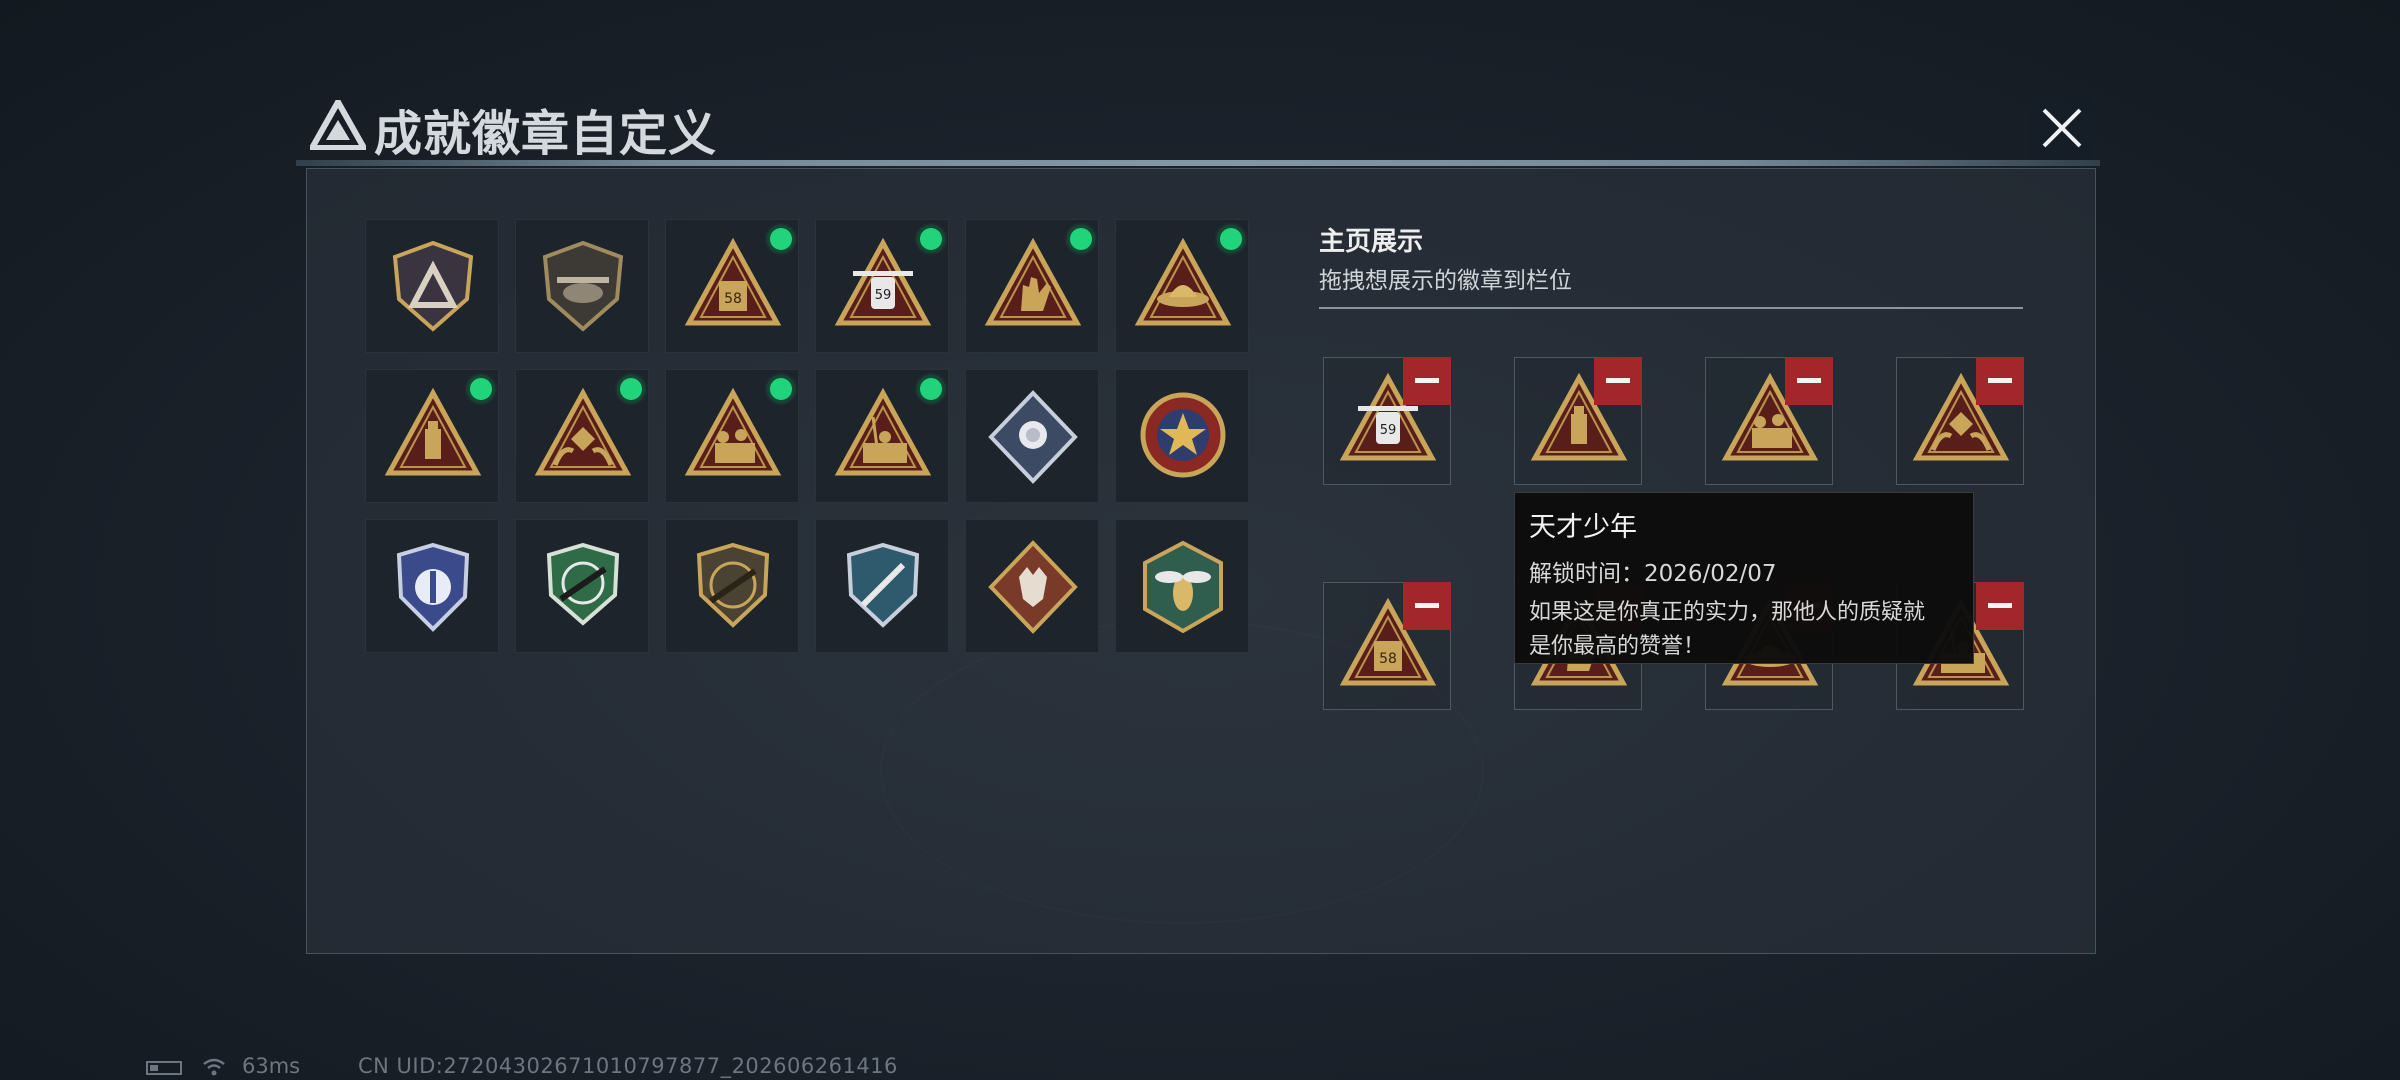 Image resolution: width=2400 pixels, height=1080 pixels. Describe the element at coordinates (1183, 281) in the screenshot. I see `hat-badge-icon` at that location.